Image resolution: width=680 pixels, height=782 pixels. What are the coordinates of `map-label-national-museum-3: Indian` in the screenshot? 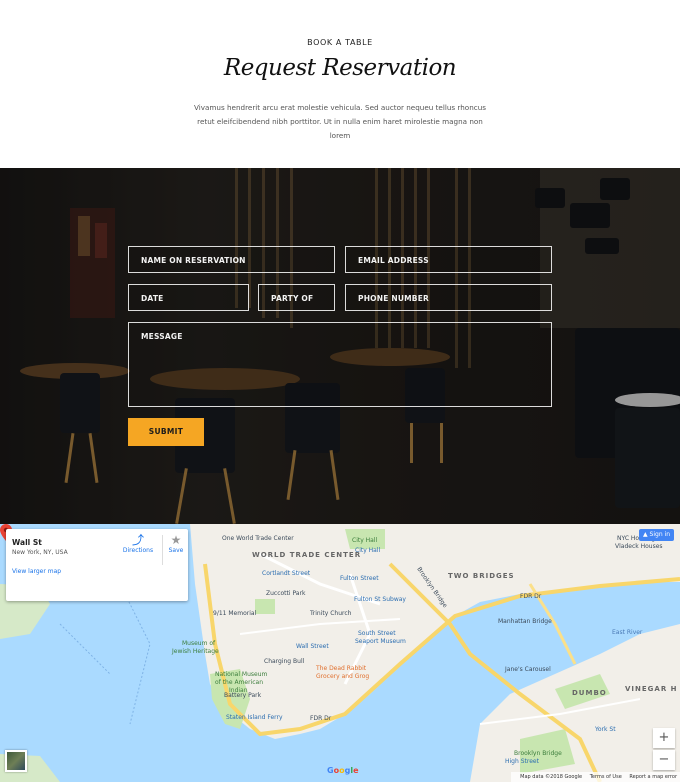 It's located at (238, 690).